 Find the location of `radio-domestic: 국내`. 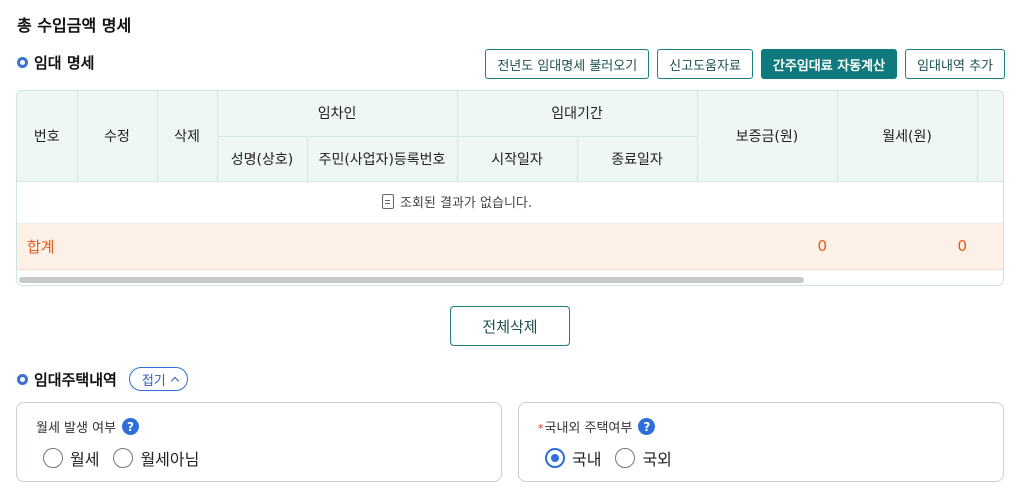

radio-domestic: 국내 is located at coordinates (573, 458).